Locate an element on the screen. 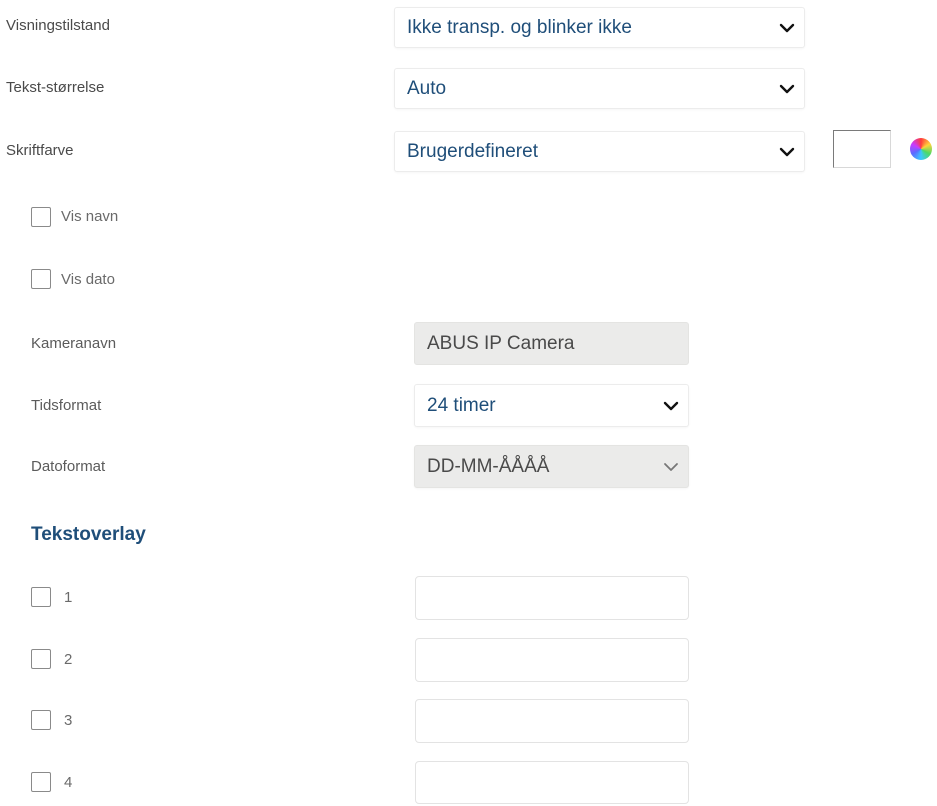  time-format-label: Tidsformat is located at coordinates (66, 405).